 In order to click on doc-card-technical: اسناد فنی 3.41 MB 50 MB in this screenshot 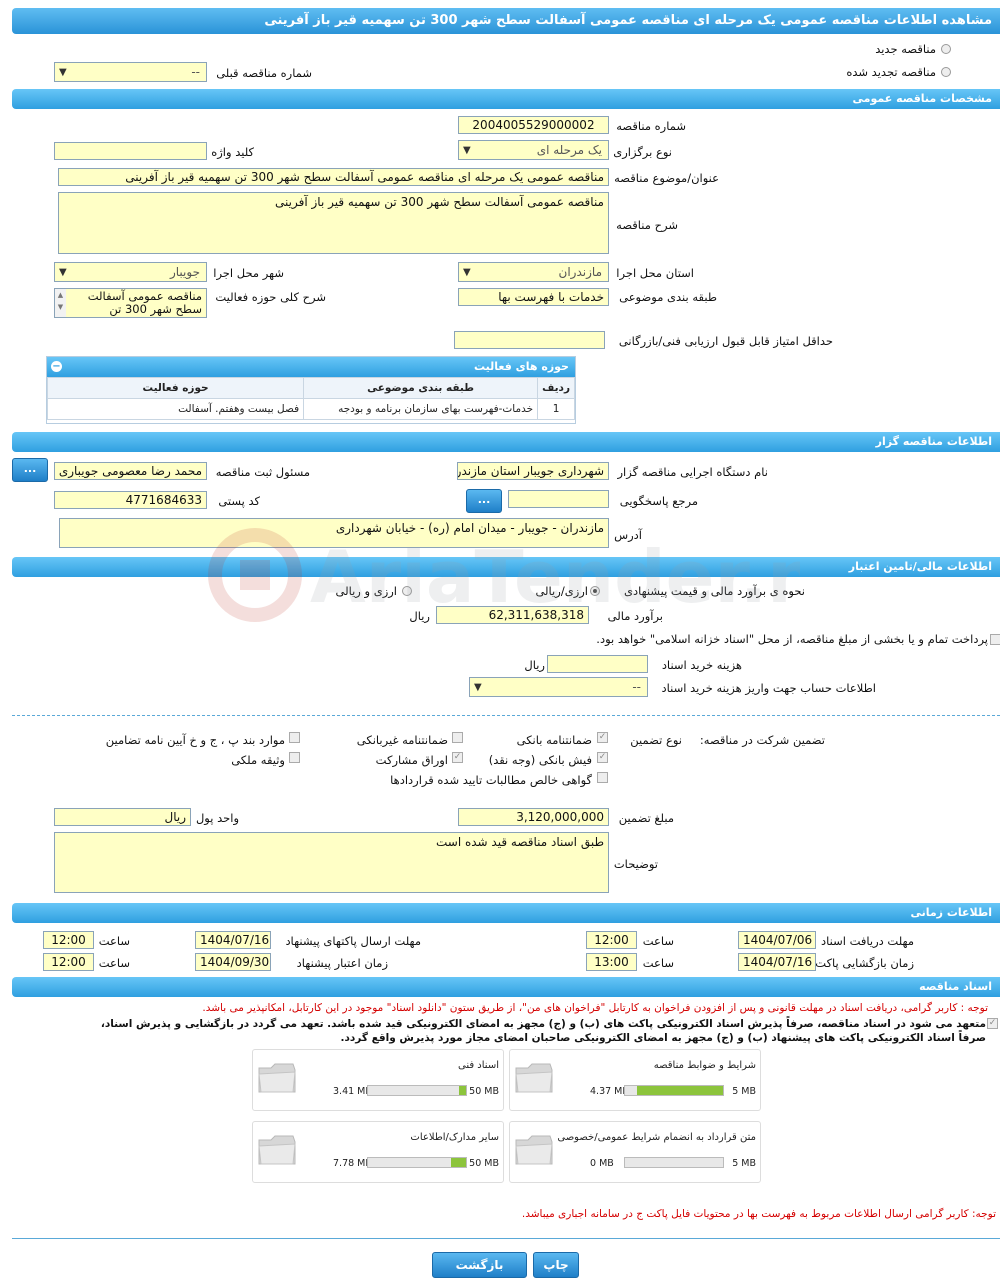, I will do `click(378, 1080)`.